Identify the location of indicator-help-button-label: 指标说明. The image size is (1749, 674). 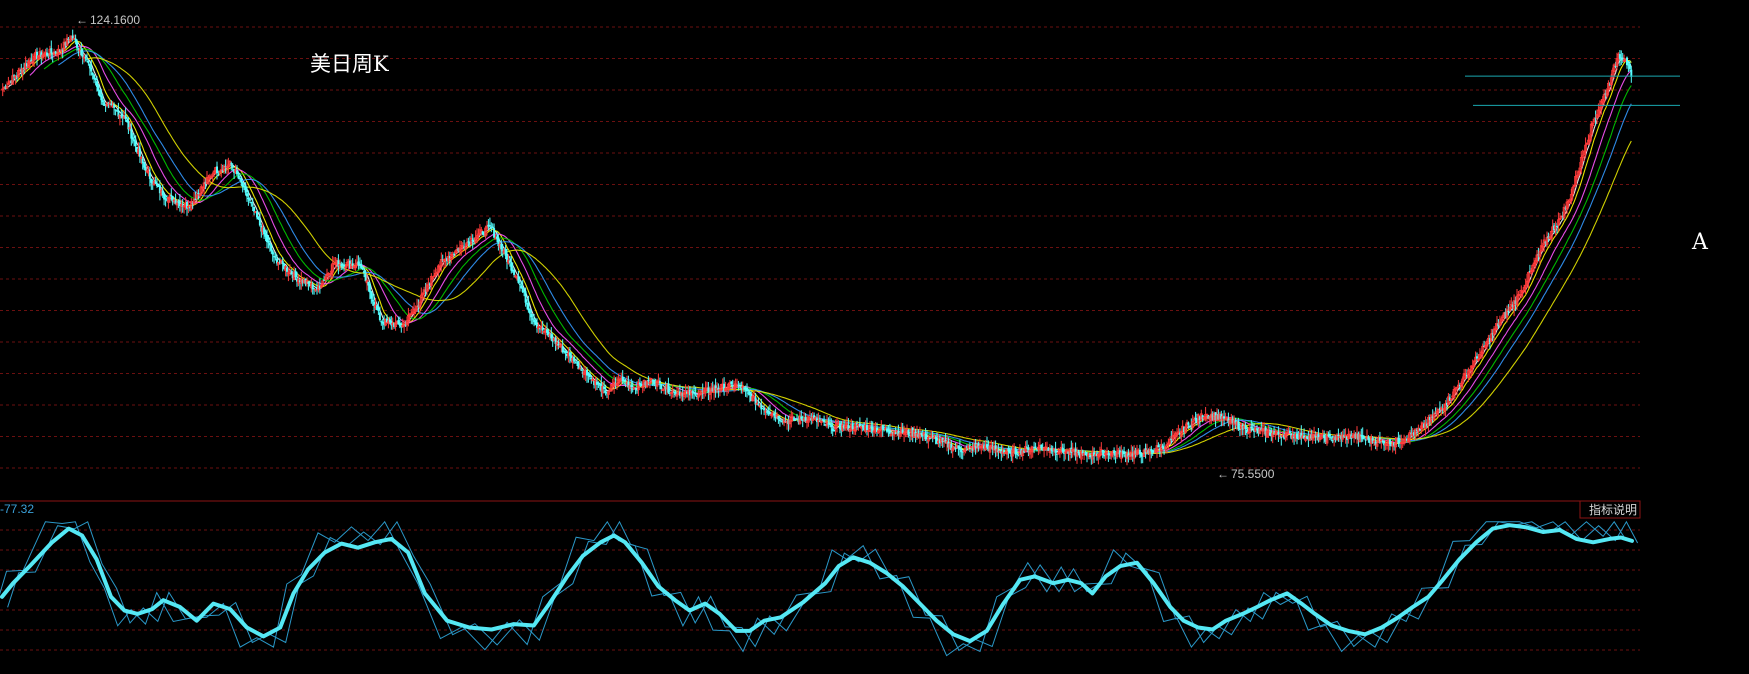
(1613, 509).